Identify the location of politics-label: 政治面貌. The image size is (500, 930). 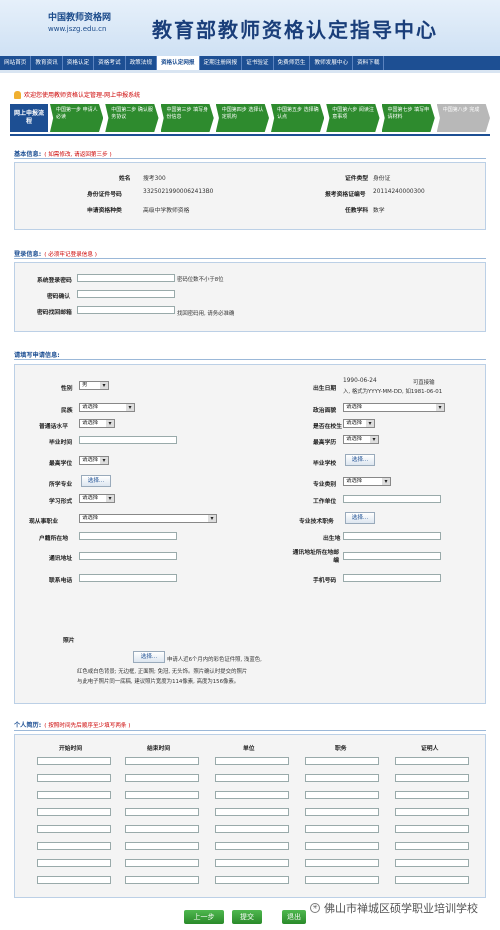
(325, 411).